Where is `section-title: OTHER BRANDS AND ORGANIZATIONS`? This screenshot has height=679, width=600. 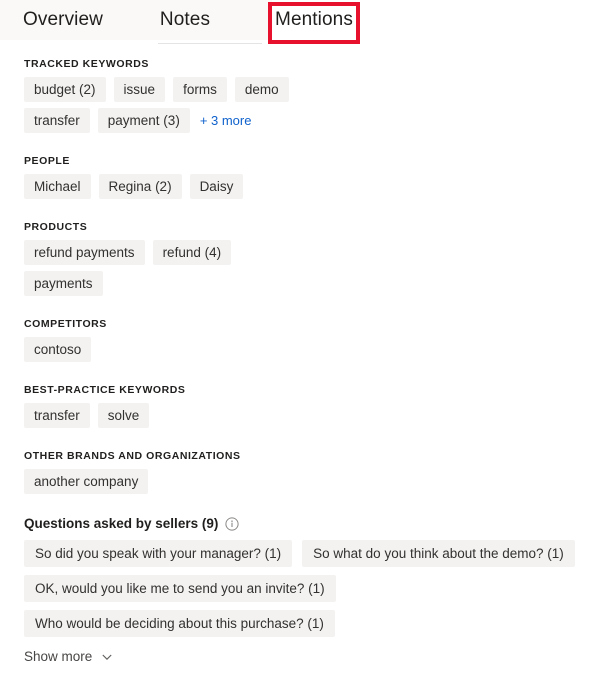
section-title: OTHER BRANDS AND ORGANIZATIONS is located at coordinates (132, 456).